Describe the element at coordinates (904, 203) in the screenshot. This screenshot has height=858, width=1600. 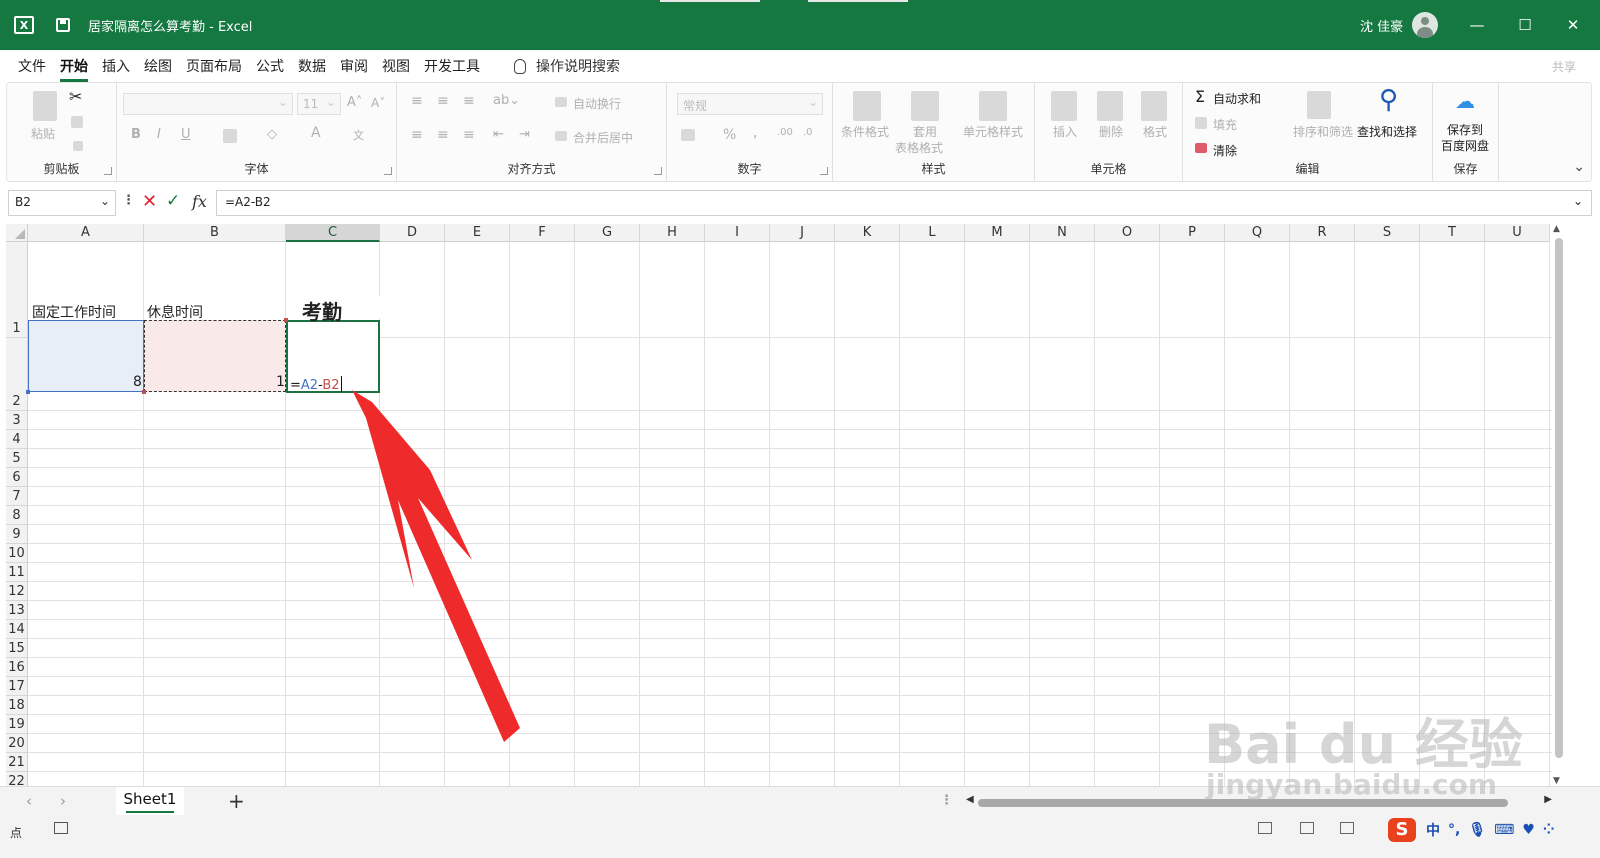
I see `formula-input: =A2-B2 ⌄` at that location.